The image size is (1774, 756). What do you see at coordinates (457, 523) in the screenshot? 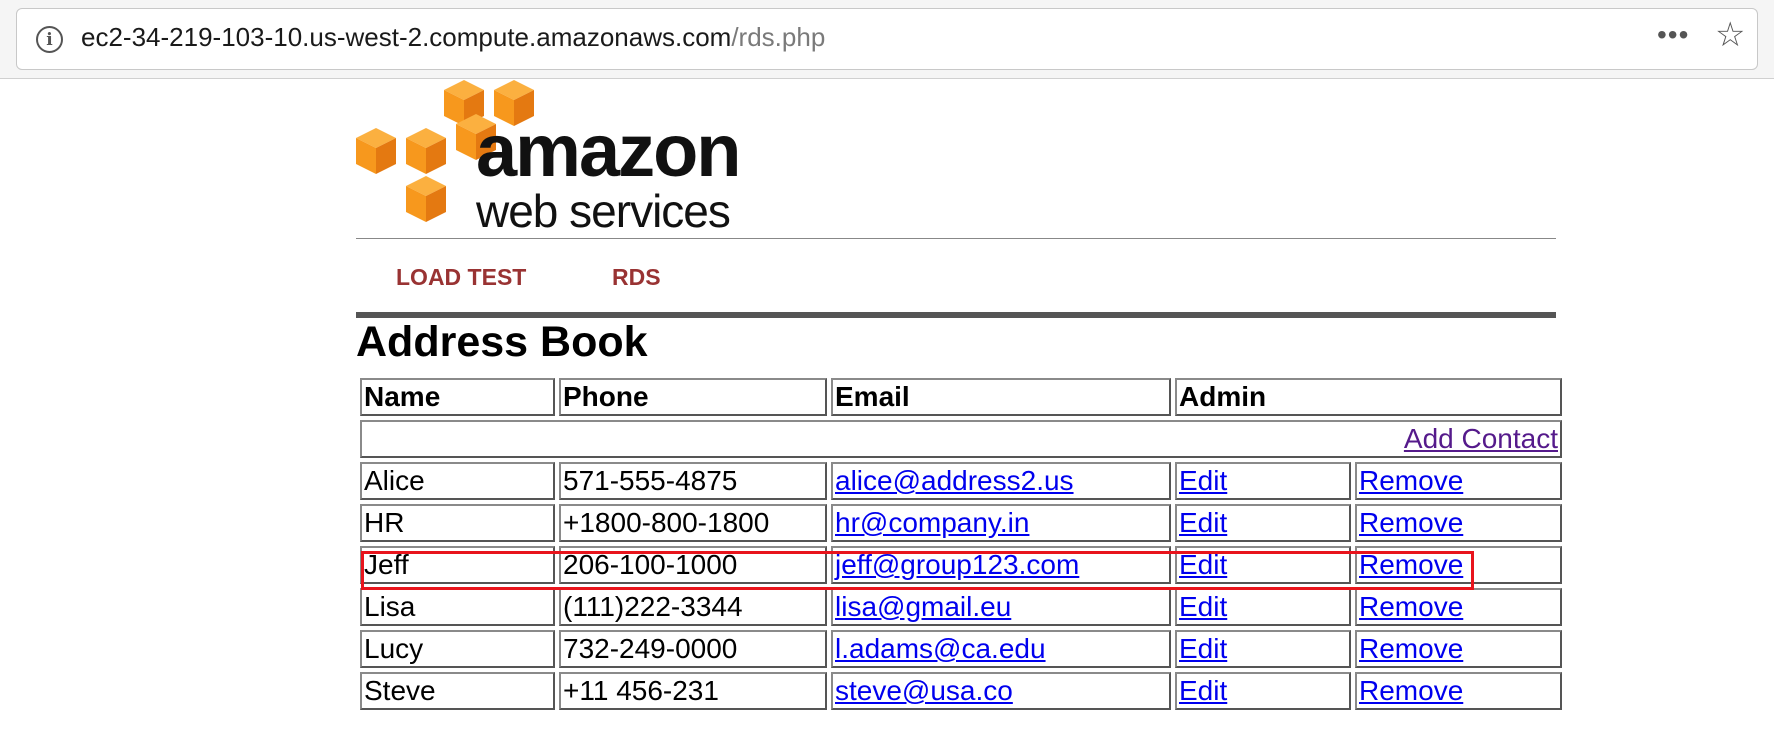
I see `cell-name: HR` at bounding box center [457, 523].